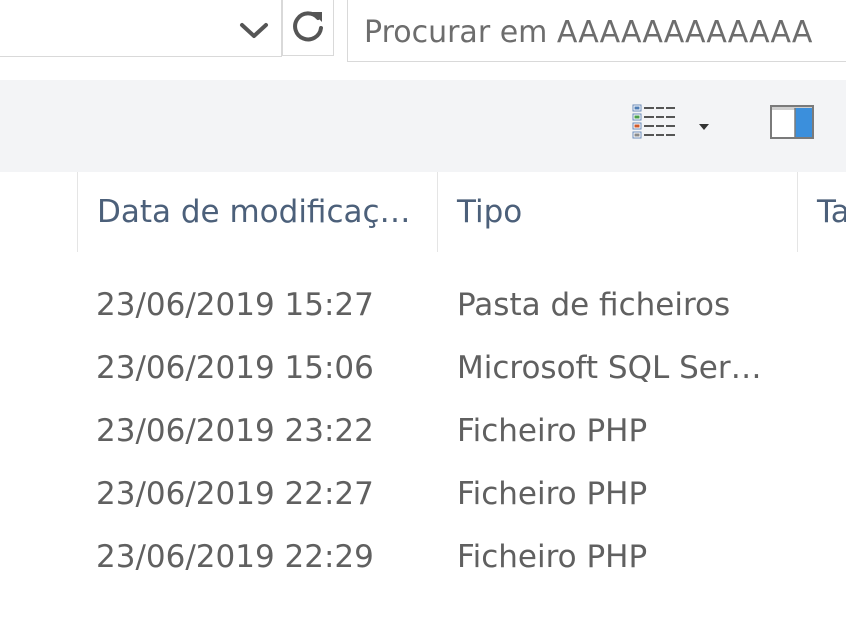 The height and width of the screenshot is (630, 846). I want to click on chevron-down-icon, so click(254, 31).